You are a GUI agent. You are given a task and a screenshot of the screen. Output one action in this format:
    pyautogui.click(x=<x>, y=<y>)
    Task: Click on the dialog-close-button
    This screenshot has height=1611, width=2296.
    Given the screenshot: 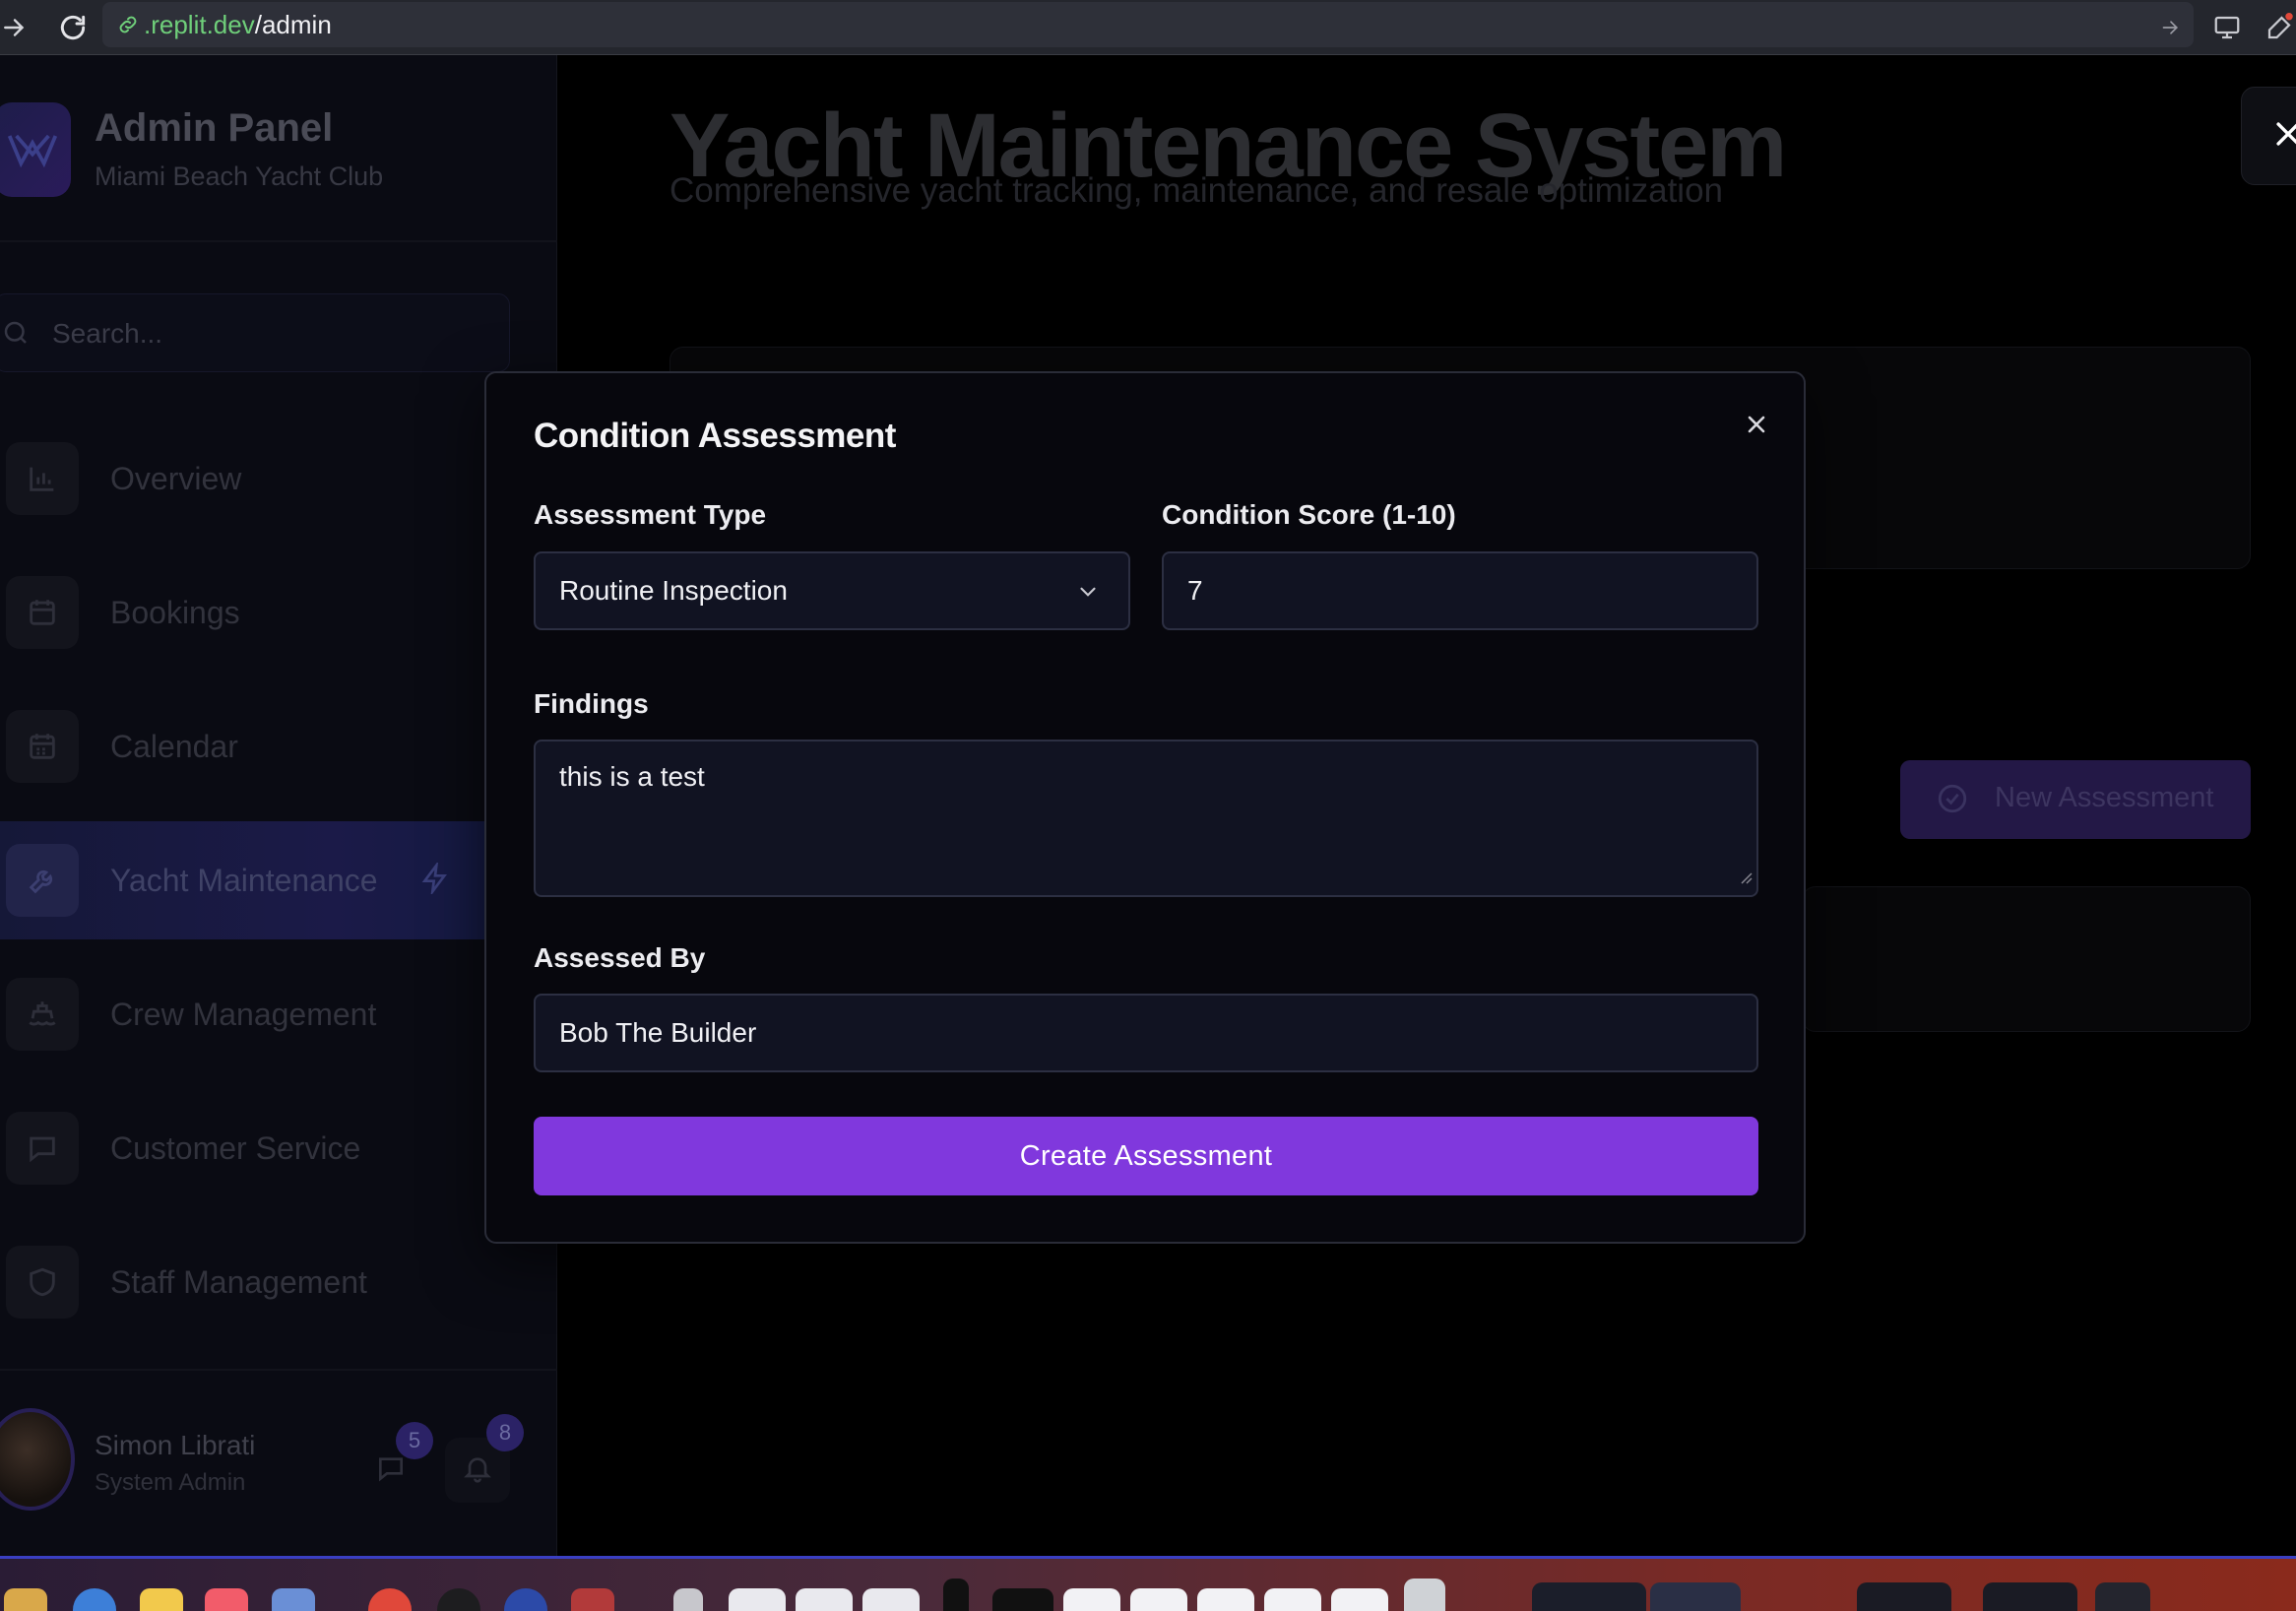 What is the action you would take?
    pyautogui.click(x=1756, y=426)
    